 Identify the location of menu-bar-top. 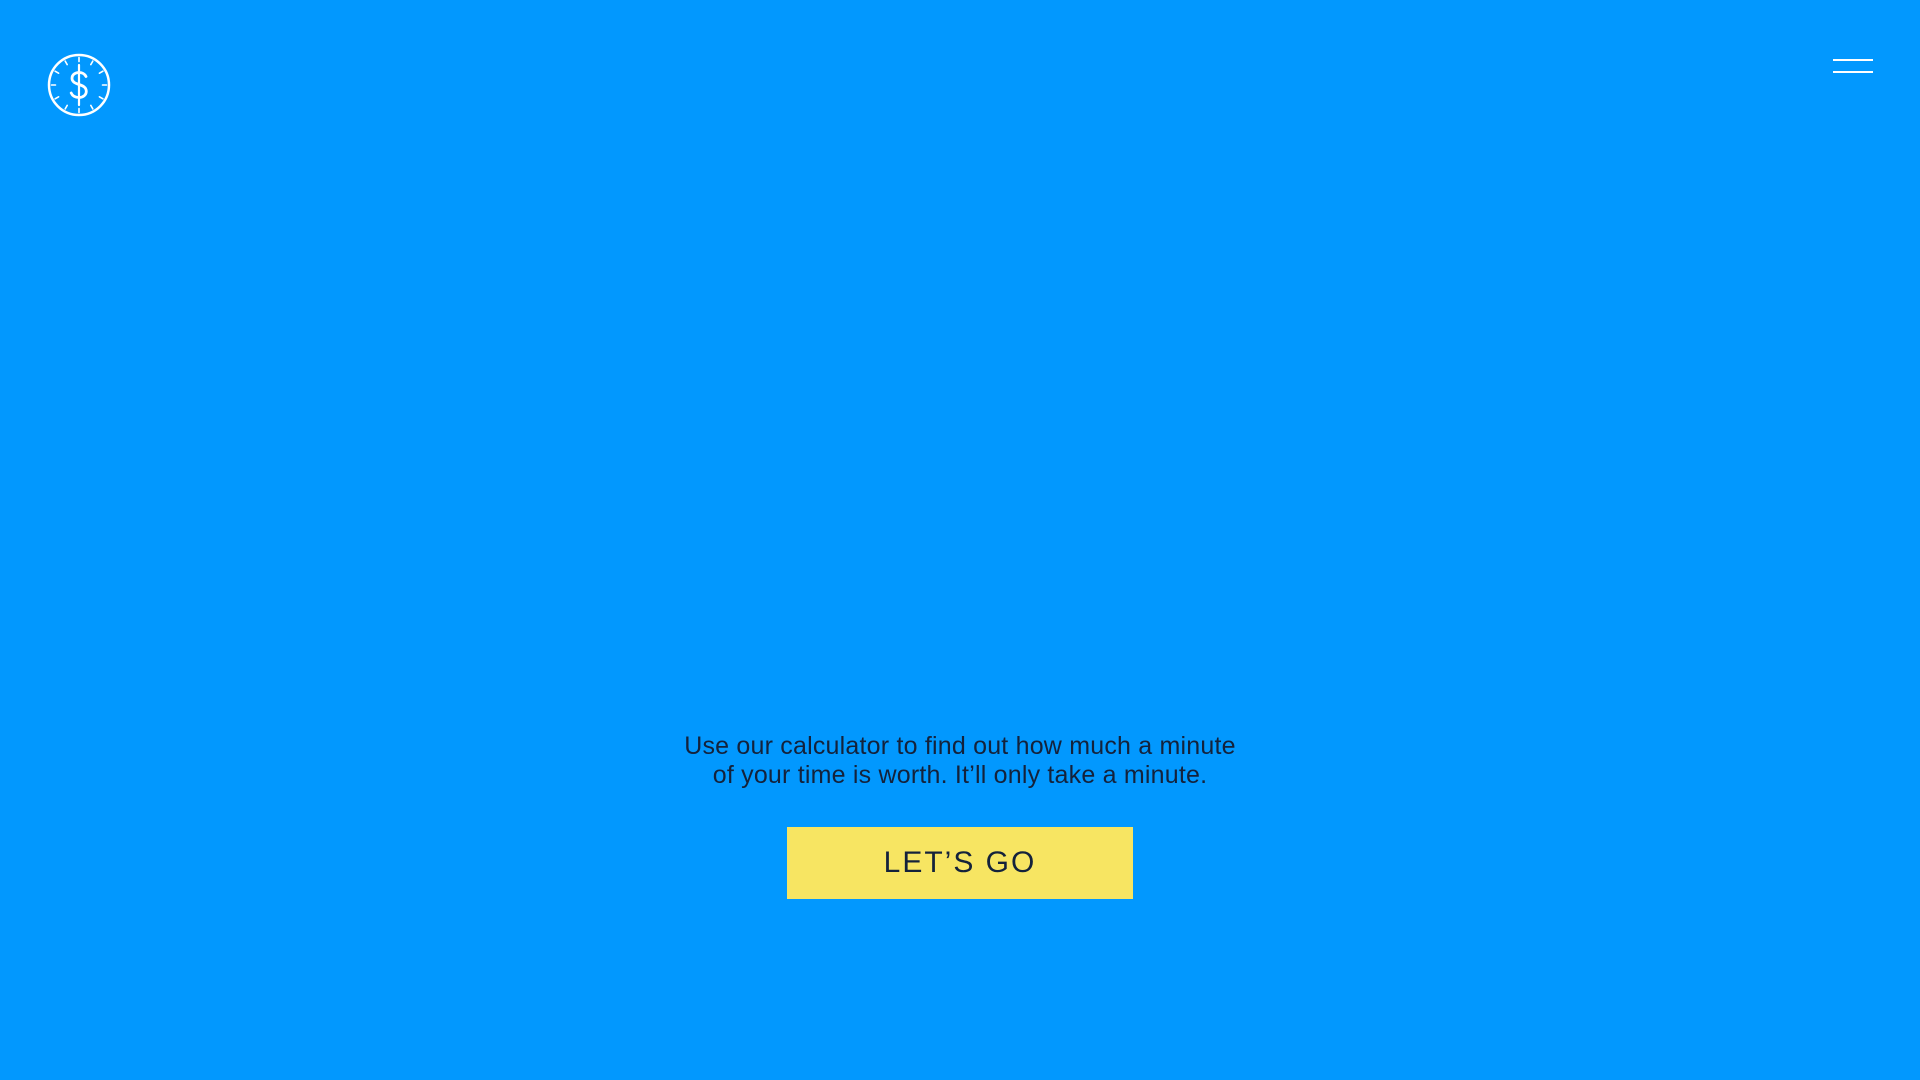
(1853, 60).